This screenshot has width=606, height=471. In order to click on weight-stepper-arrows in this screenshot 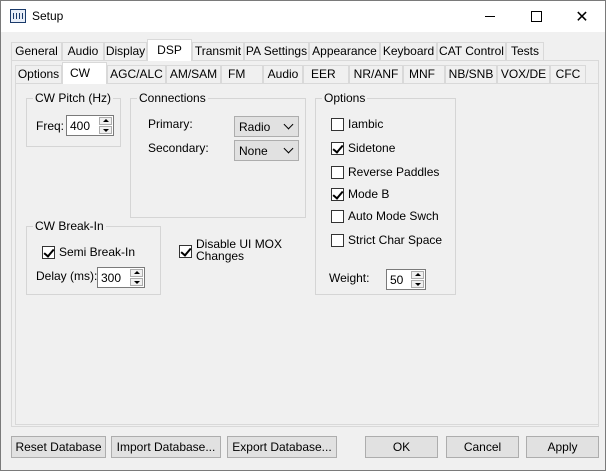, I will do `click(417, 279)`.